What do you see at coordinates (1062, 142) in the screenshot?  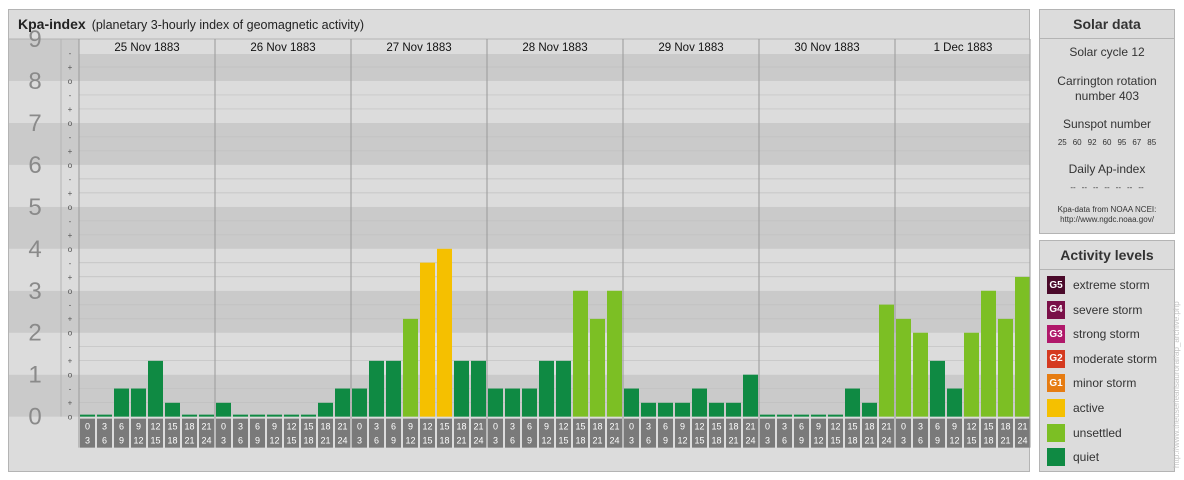 I see `sunspot-value: 25` at bounding box center [1062, 142].